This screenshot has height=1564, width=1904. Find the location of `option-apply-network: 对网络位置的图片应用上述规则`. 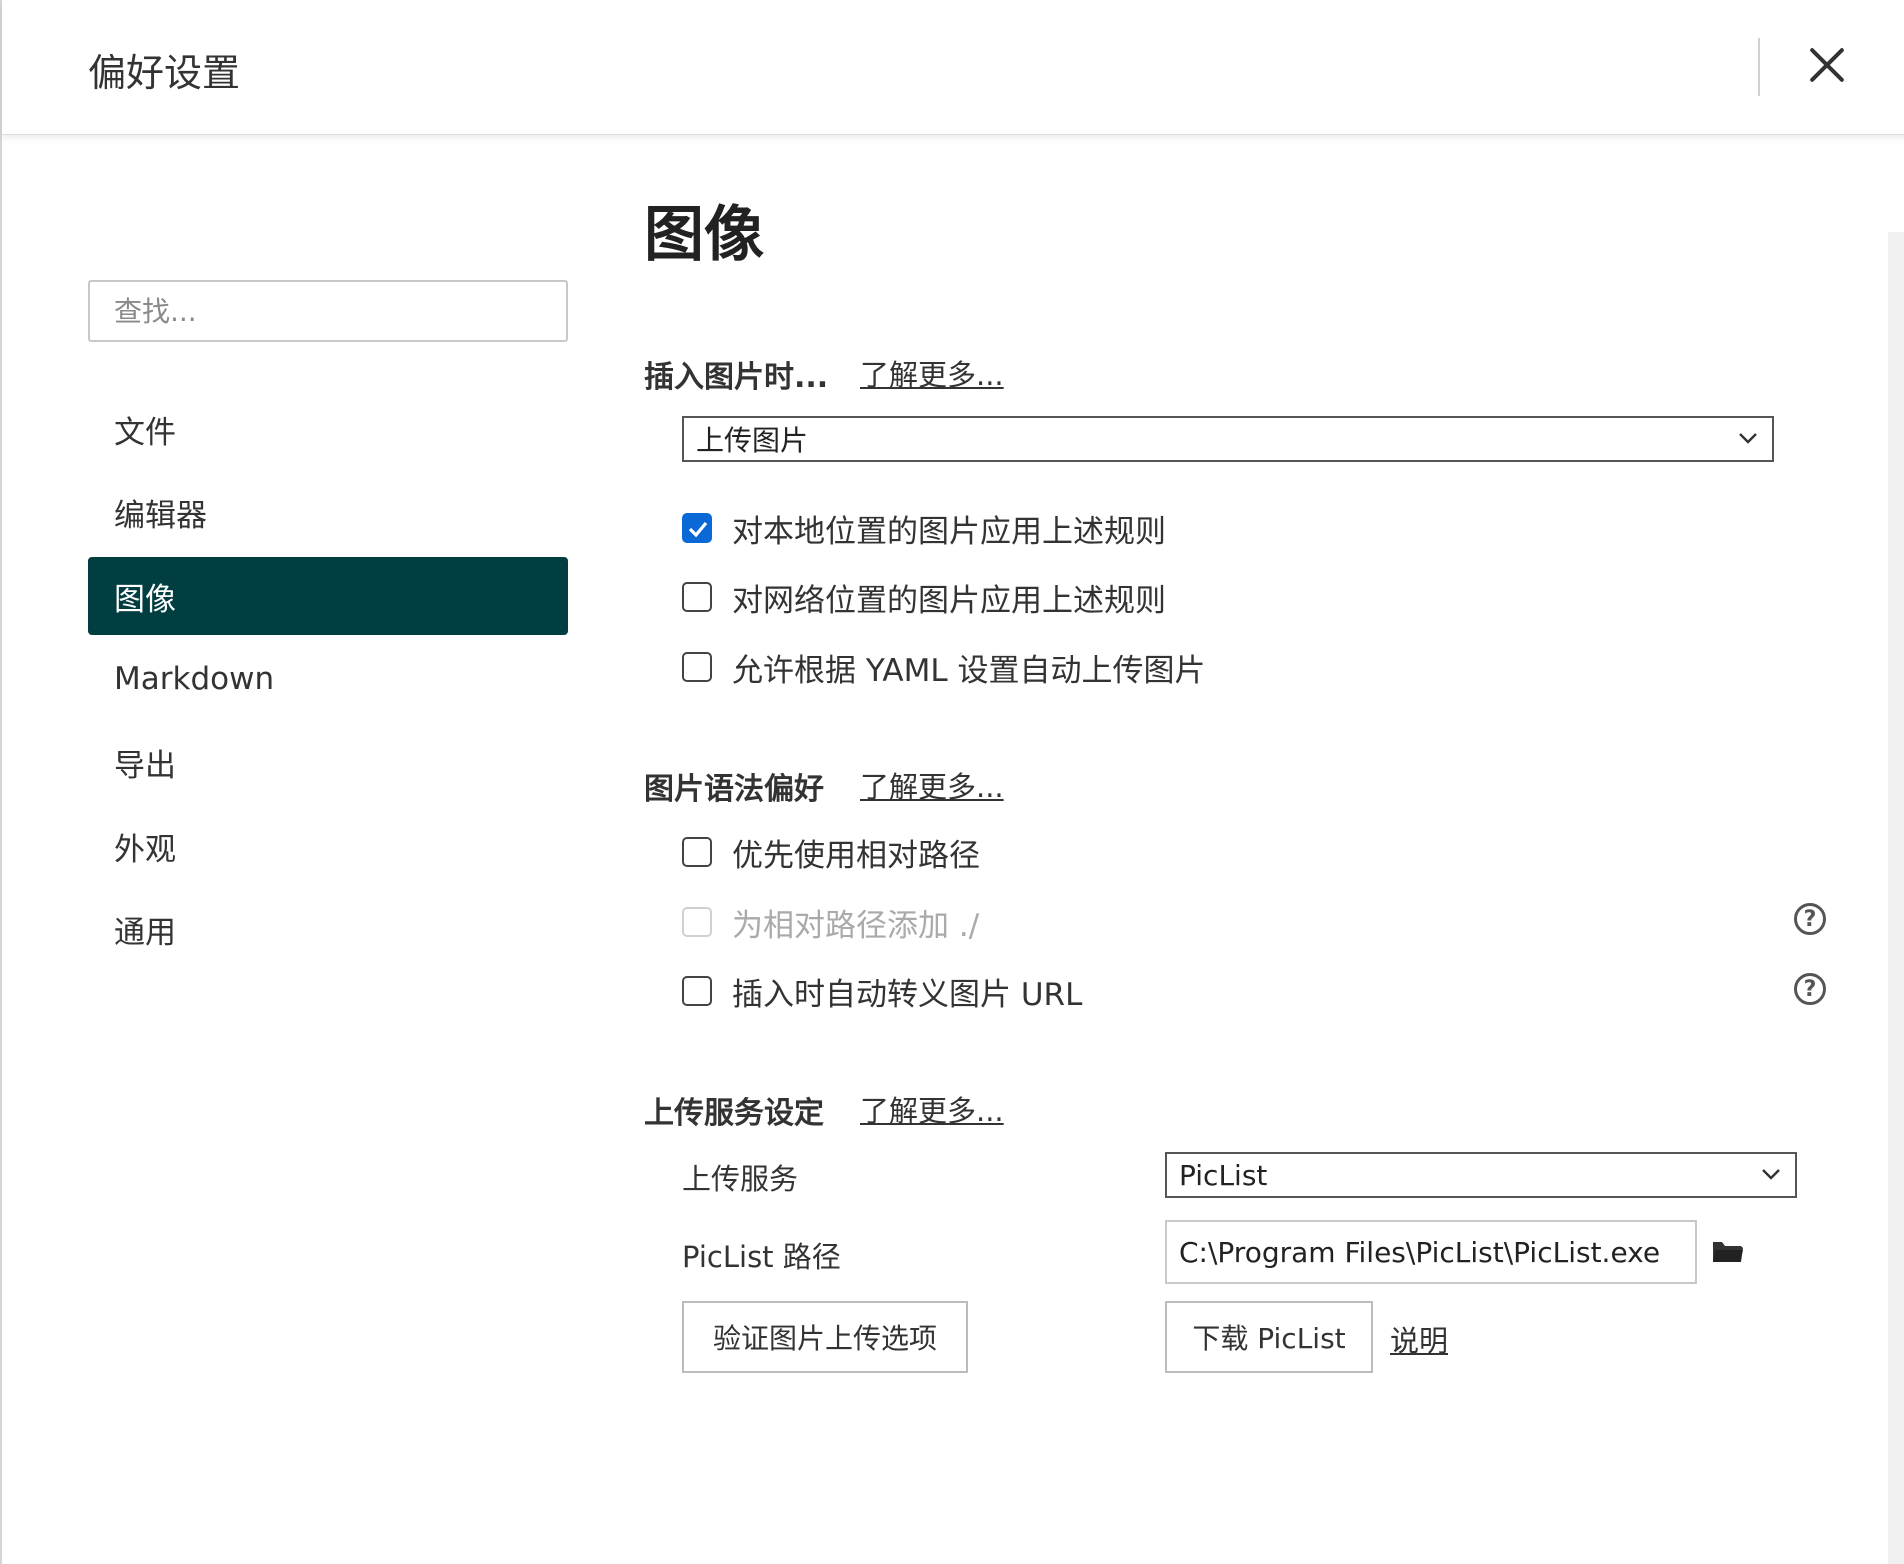

option-apply-network: 对网络位置的图片应用上述规则 is located at coordinates (924, 597).